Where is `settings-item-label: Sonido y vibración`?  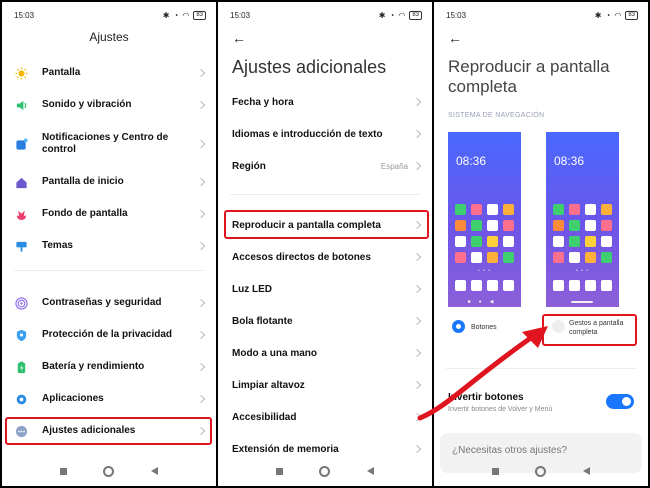 settings-item-label: Sonido y vibración is located at coordinates (87, 104).